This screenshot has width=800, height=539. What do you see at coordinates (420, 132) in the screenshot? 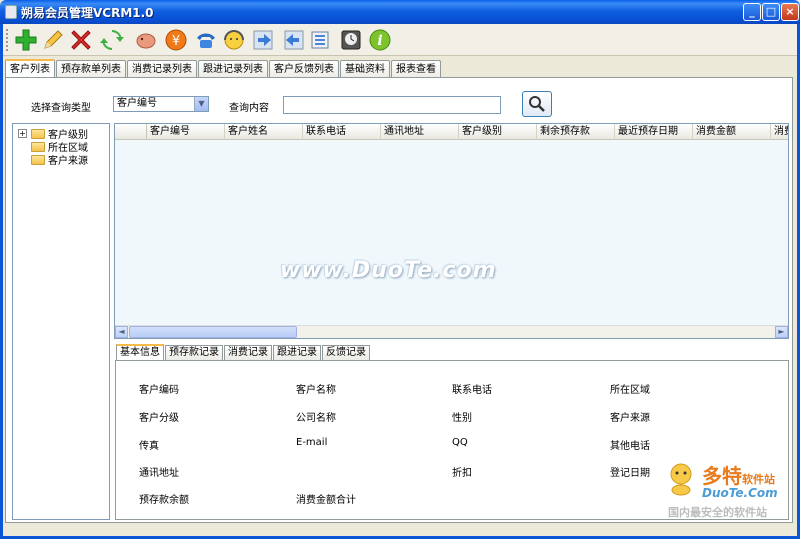
I see `column-header-address: 通讯地址` at bounding box center [420, 132].